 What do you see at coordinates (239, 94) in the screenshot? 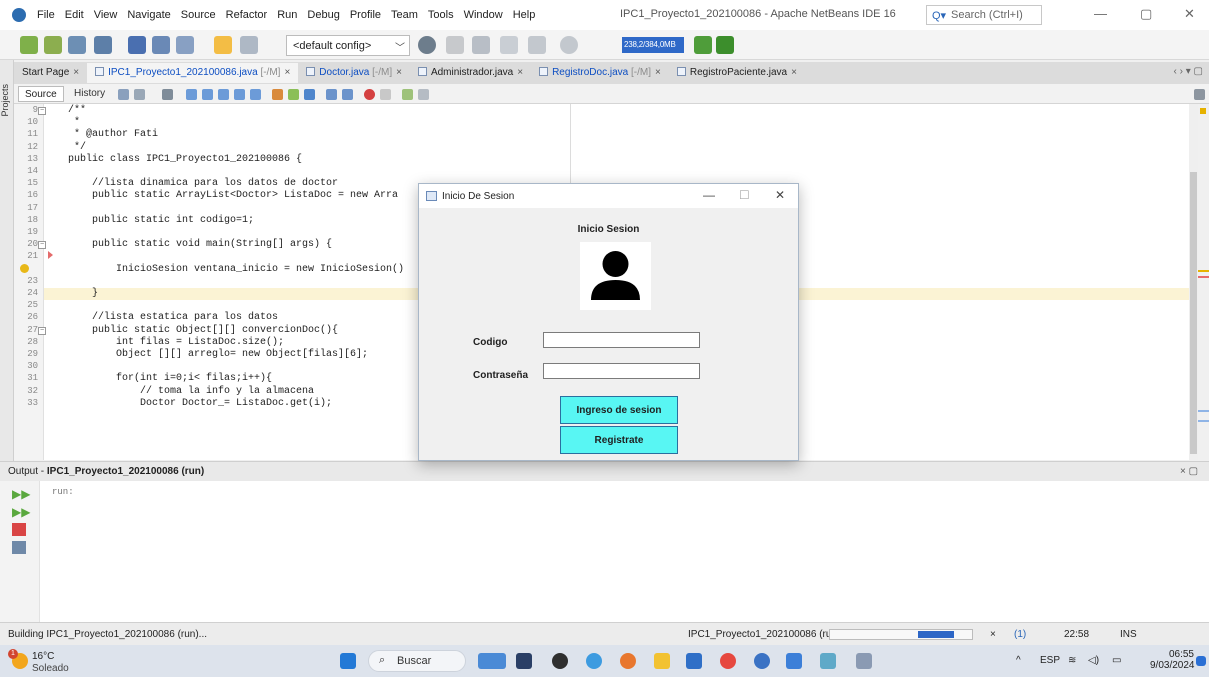
I see `toggle-highlight-icon` at bounding box center [239, 94].